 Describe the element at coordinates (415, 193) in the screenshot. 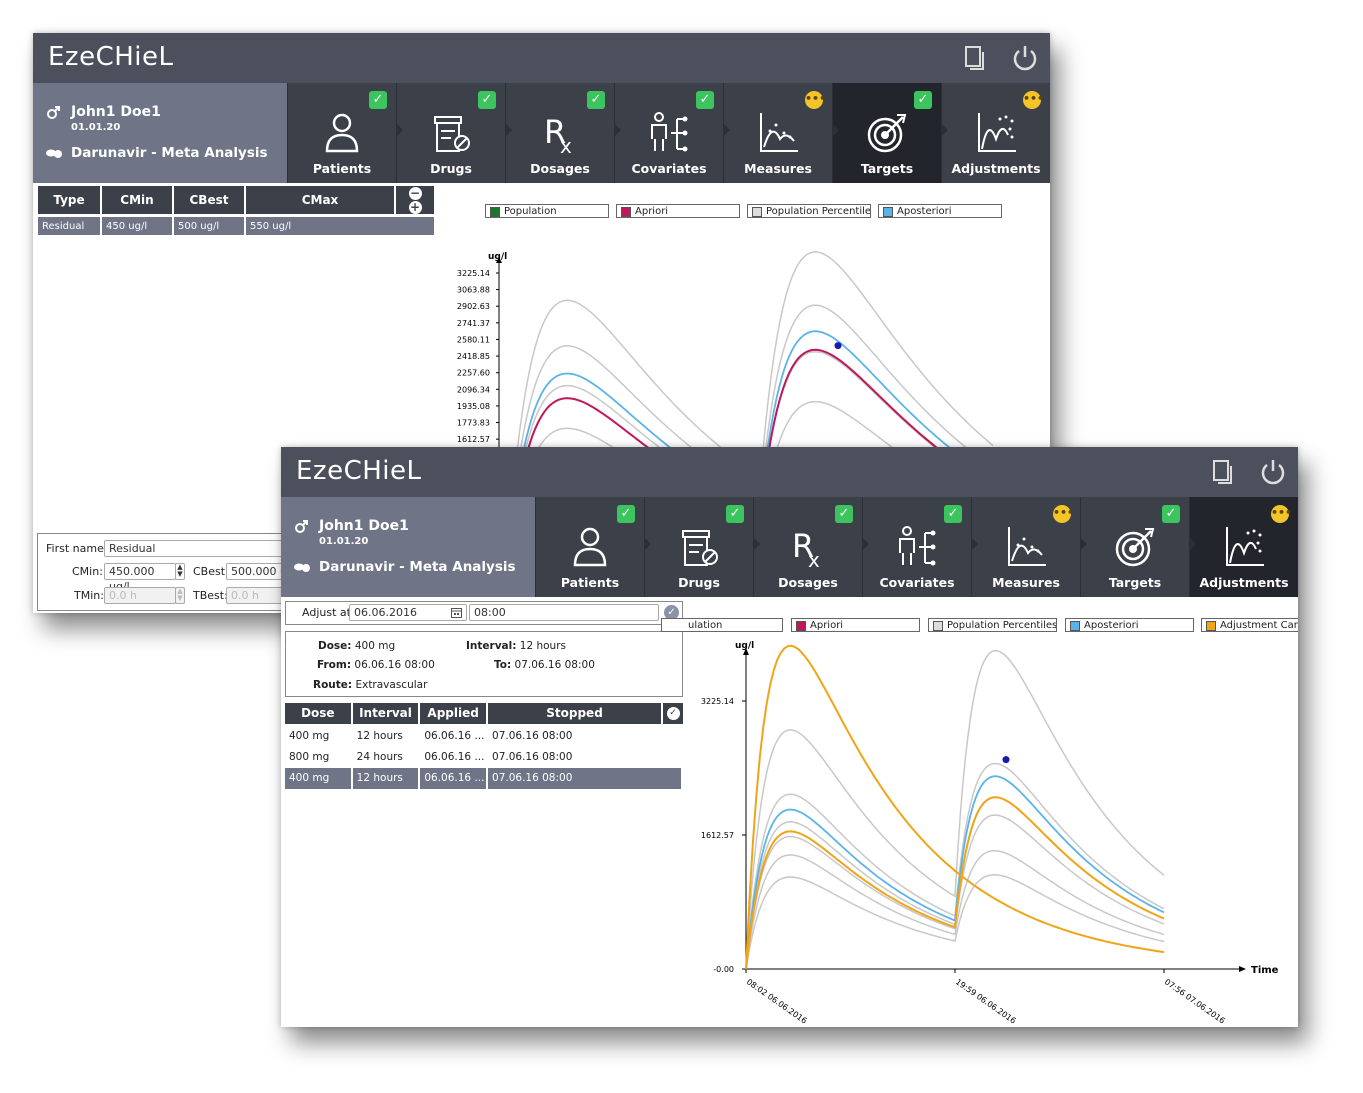

I see `remove-target-button: −` at that location.